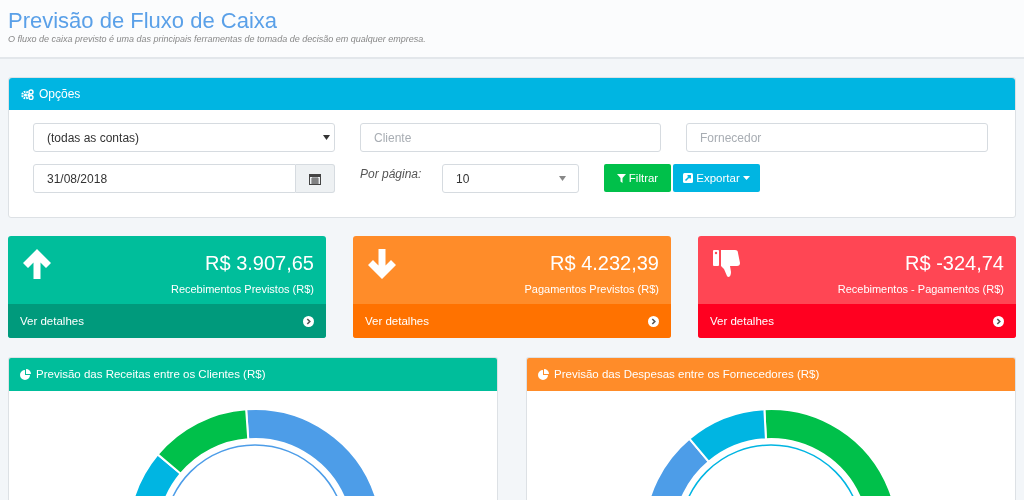 The image size is (1024, 500). What do you see at coordinates (242, 289) in the screenshot?
I see `amount-label: Recebimentos Previstos (R$)` at bounding box center [242, 289].